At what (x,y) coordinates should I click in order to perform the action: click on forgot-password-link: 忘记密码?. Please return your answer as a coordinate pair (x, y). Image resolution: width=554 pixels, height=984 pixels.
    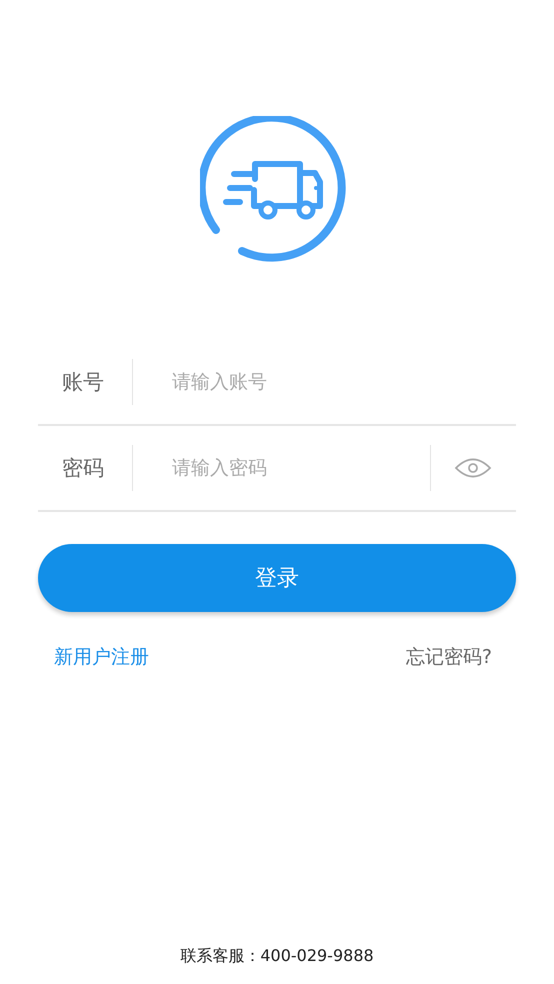
    Looking at the image, I should click on (453, 657).